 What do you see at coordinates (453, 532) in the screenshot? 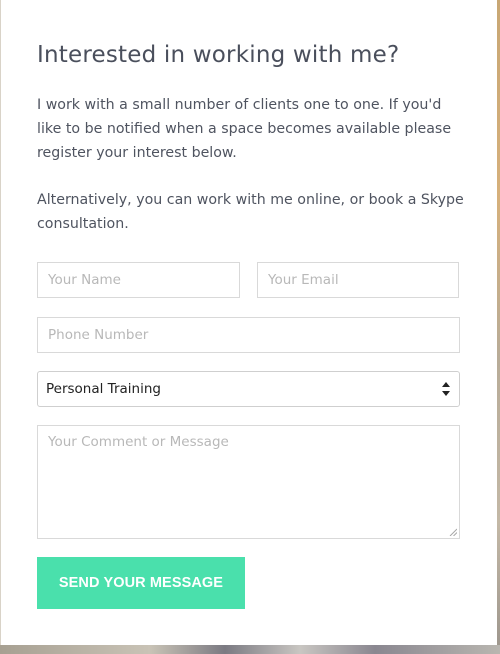
I see `resize-grip-icon` at bounding box center [453, 532].